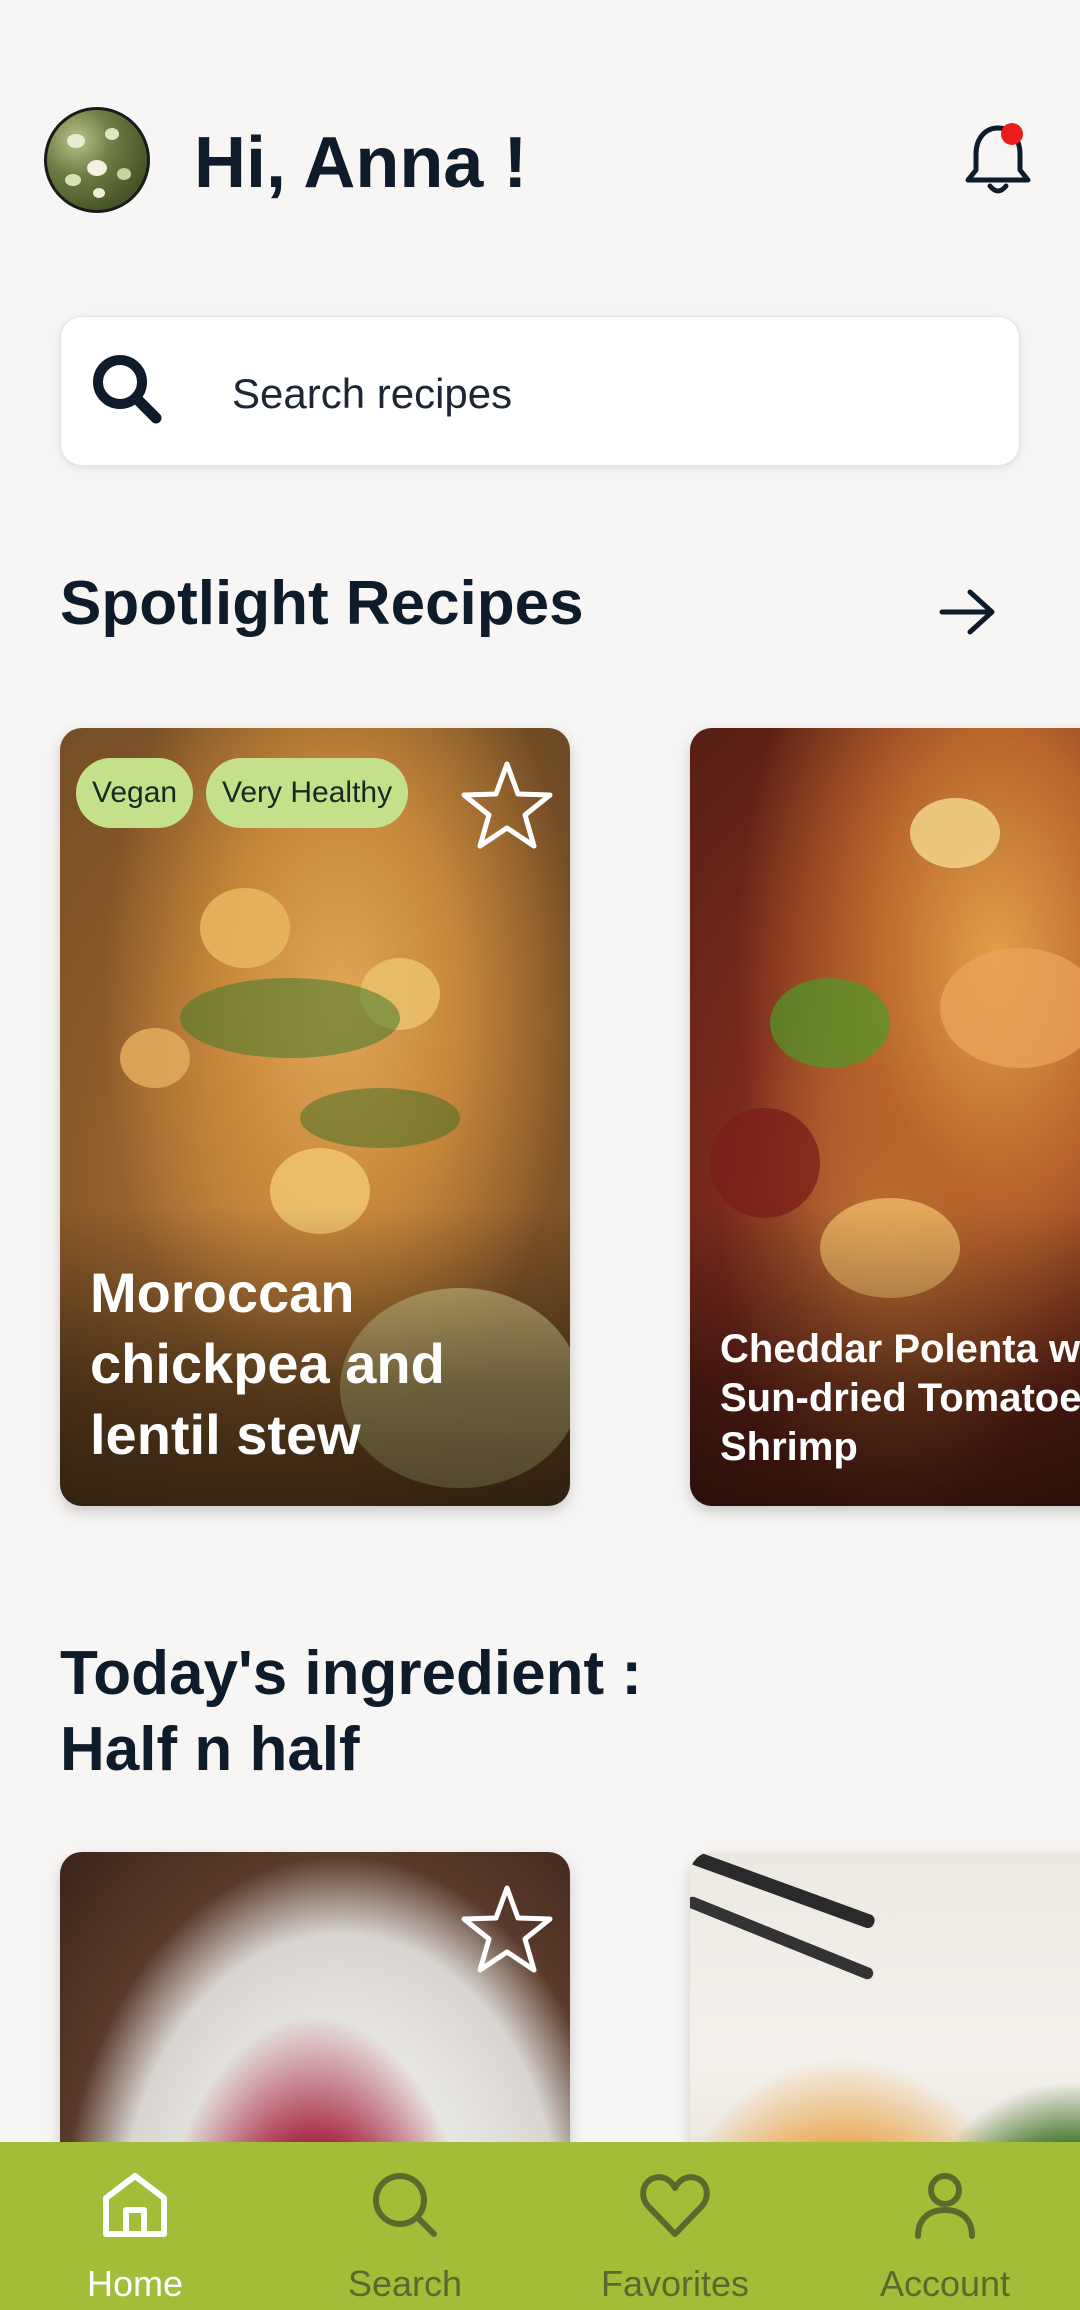 The image size is (1080, 2310). I want to click on greeting-text: Hi, Anna !, so click(361, 163).